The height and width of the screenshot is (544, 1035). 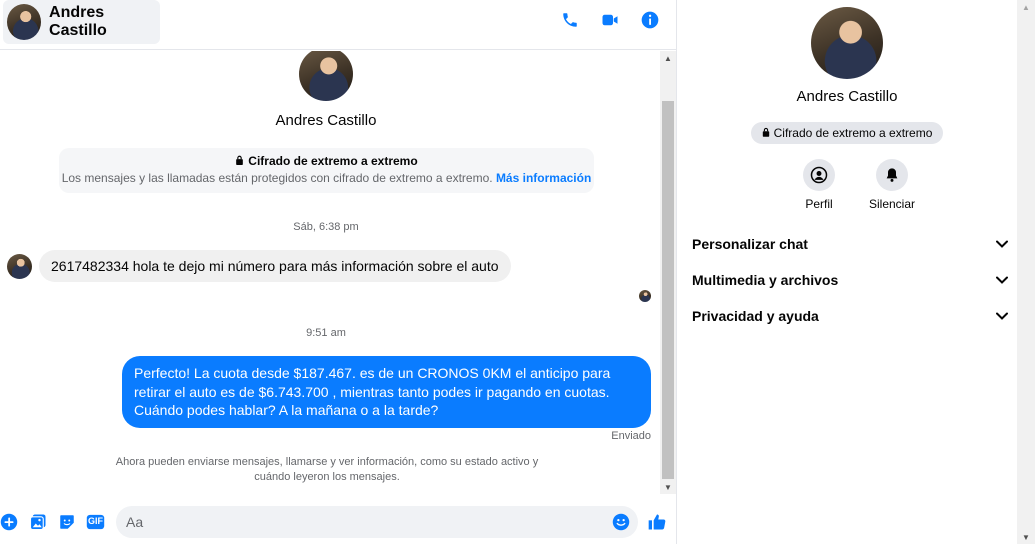 I want to click on message-scrollbar: ▲ ▼, so click(x=668, y=272).